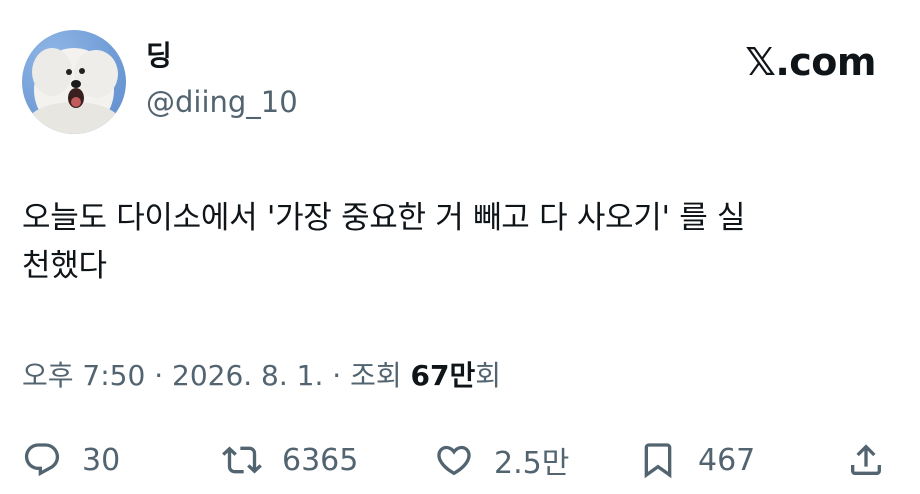 This screenshot has height=494, width=920. What do you see at coordinates (159, 56) in the screenshot?
I see `display-name: 딩` at bounding box center [159, 56].